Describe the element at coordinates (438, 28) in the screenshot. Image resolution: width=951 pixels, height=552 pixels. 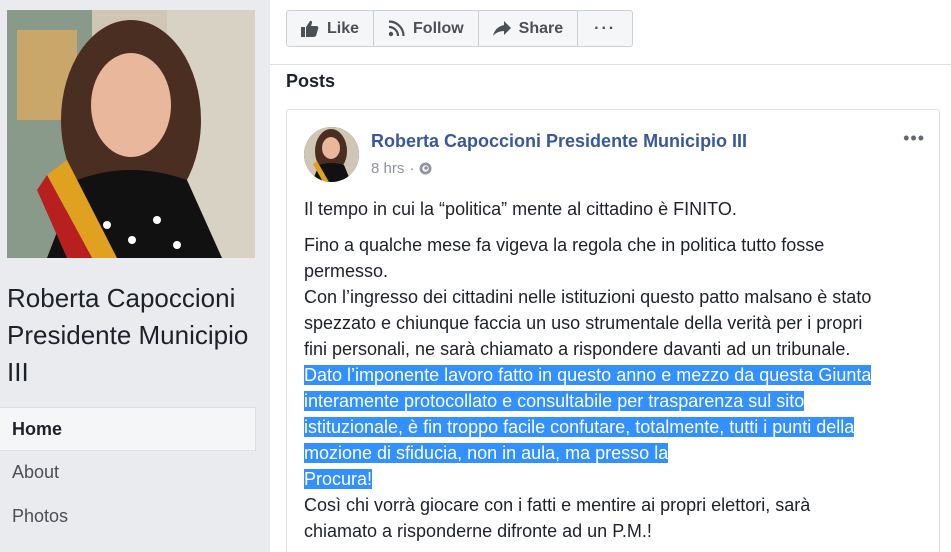
I see `follow-label: Follow` at that location.